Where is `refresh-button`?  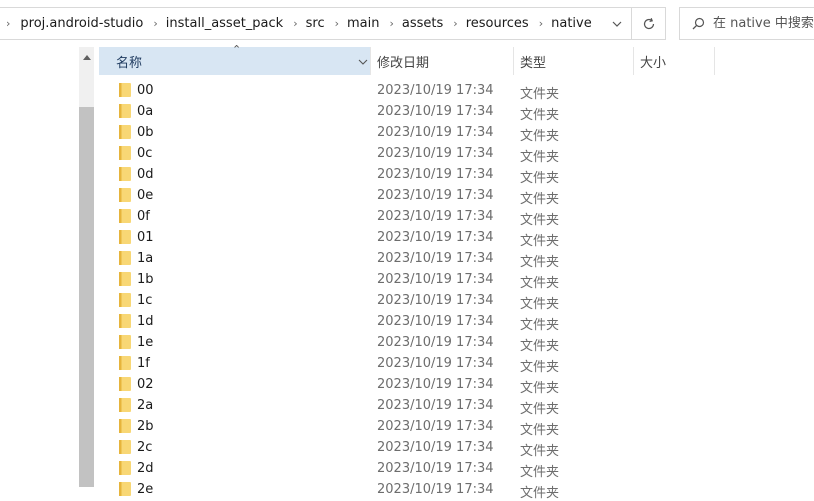
refresh-button is located at coordinates (648, 23).